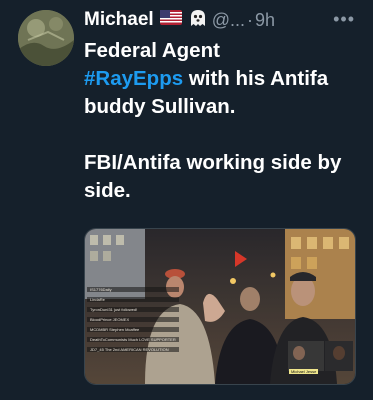  Describe the element at coordinates (133, 78) in the screenshot. I see `hashtag-link: #RayEpps` at that location.